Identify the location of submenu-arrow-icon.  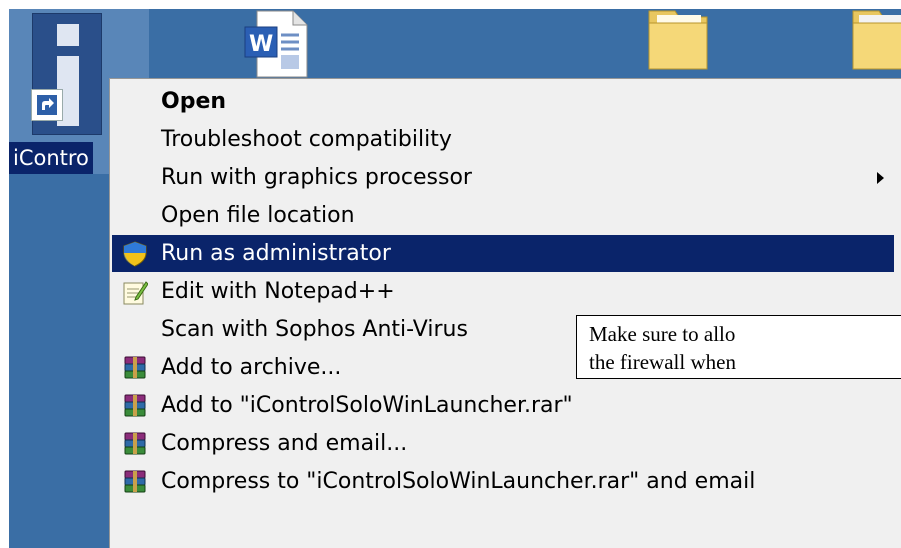
(880, 178).